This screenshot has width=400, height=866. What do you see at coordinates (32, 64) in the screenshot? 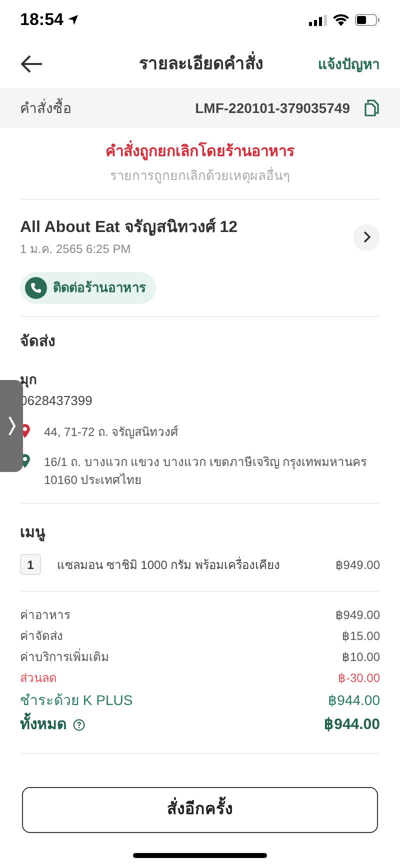
I see `back-arrow-icon` at bounding box center [32, 64].